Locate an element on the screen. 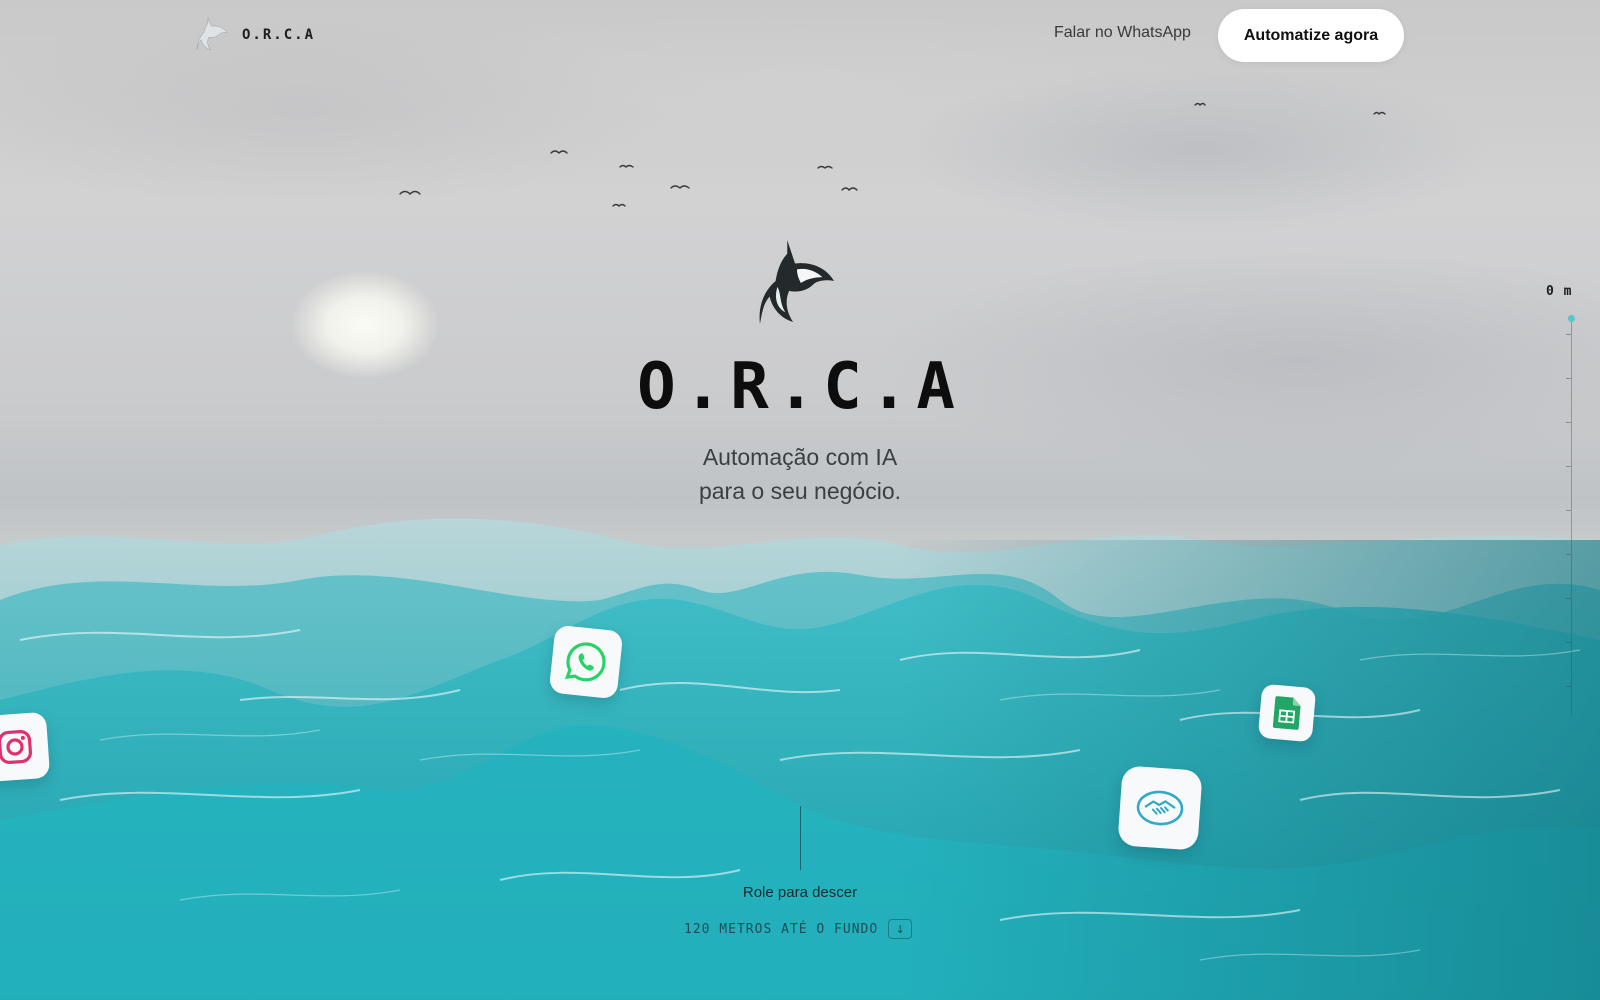 The width and height of the screenshot is (1600, 1000). whatsapp-tile is located at coordinates (586, 662).